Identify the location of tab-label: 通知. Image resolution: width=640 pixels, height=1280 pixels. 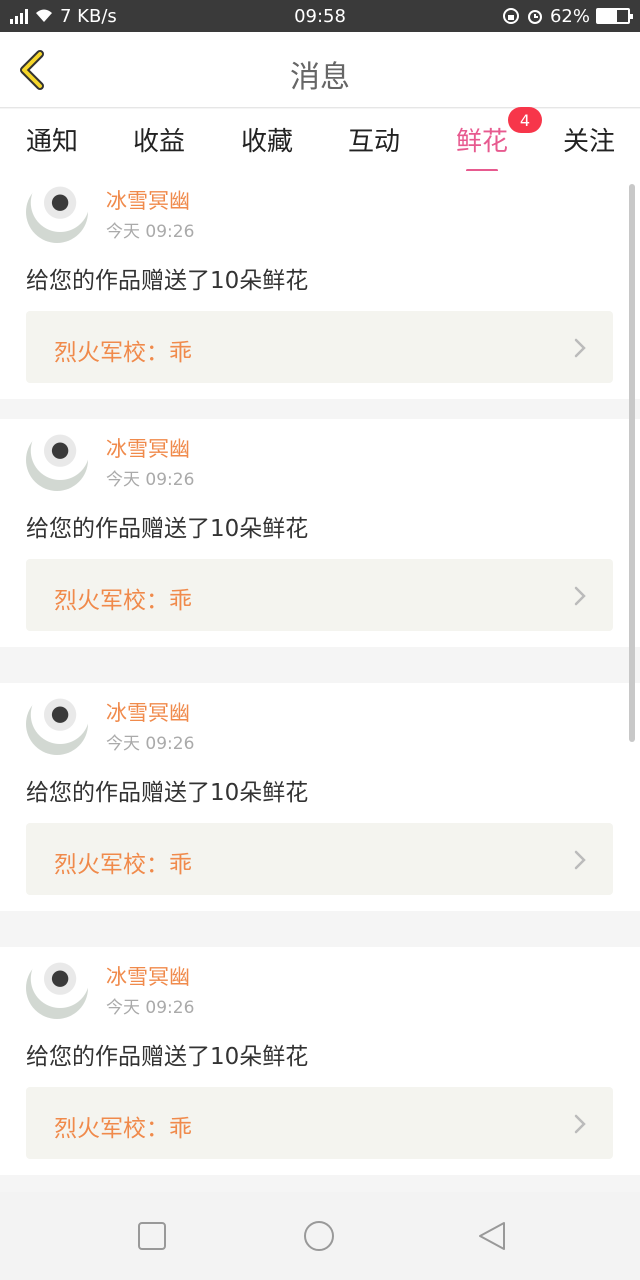
(52, 142).